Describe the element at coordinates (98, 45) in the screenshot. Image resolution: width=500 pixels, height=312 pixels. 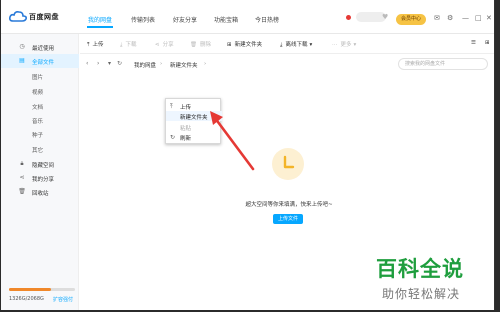
I see `upload-label: 上传` at that location.